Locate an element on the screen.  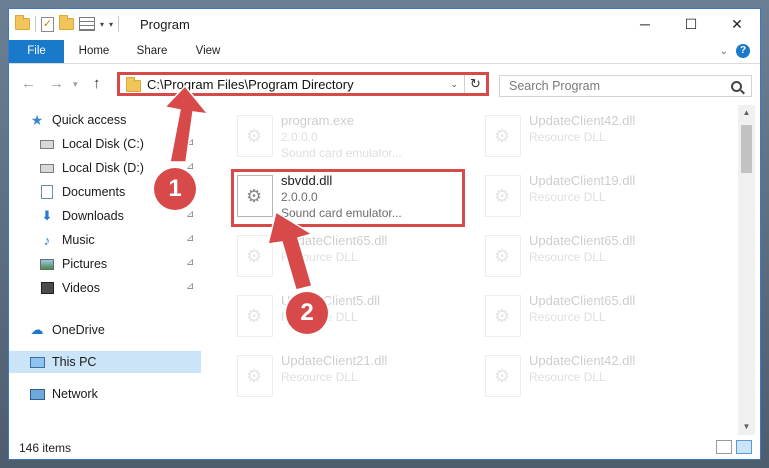
annotation-arrows is located at coordinates (238, 187).